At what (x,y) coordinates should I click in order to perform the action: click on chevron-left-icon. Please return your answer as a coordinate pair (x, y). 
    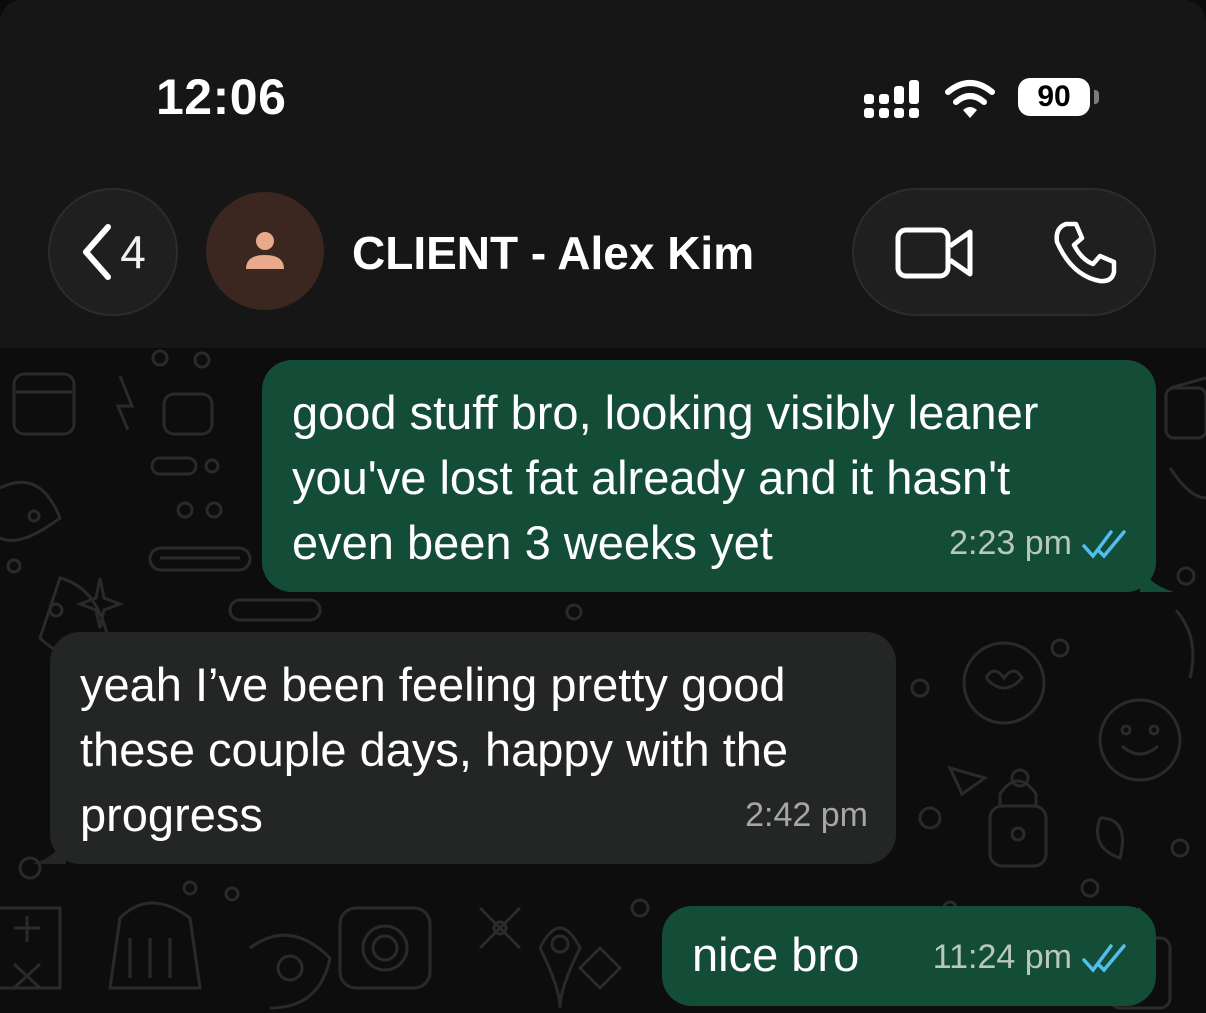
    Looking at the image, I should click on (97, 252).